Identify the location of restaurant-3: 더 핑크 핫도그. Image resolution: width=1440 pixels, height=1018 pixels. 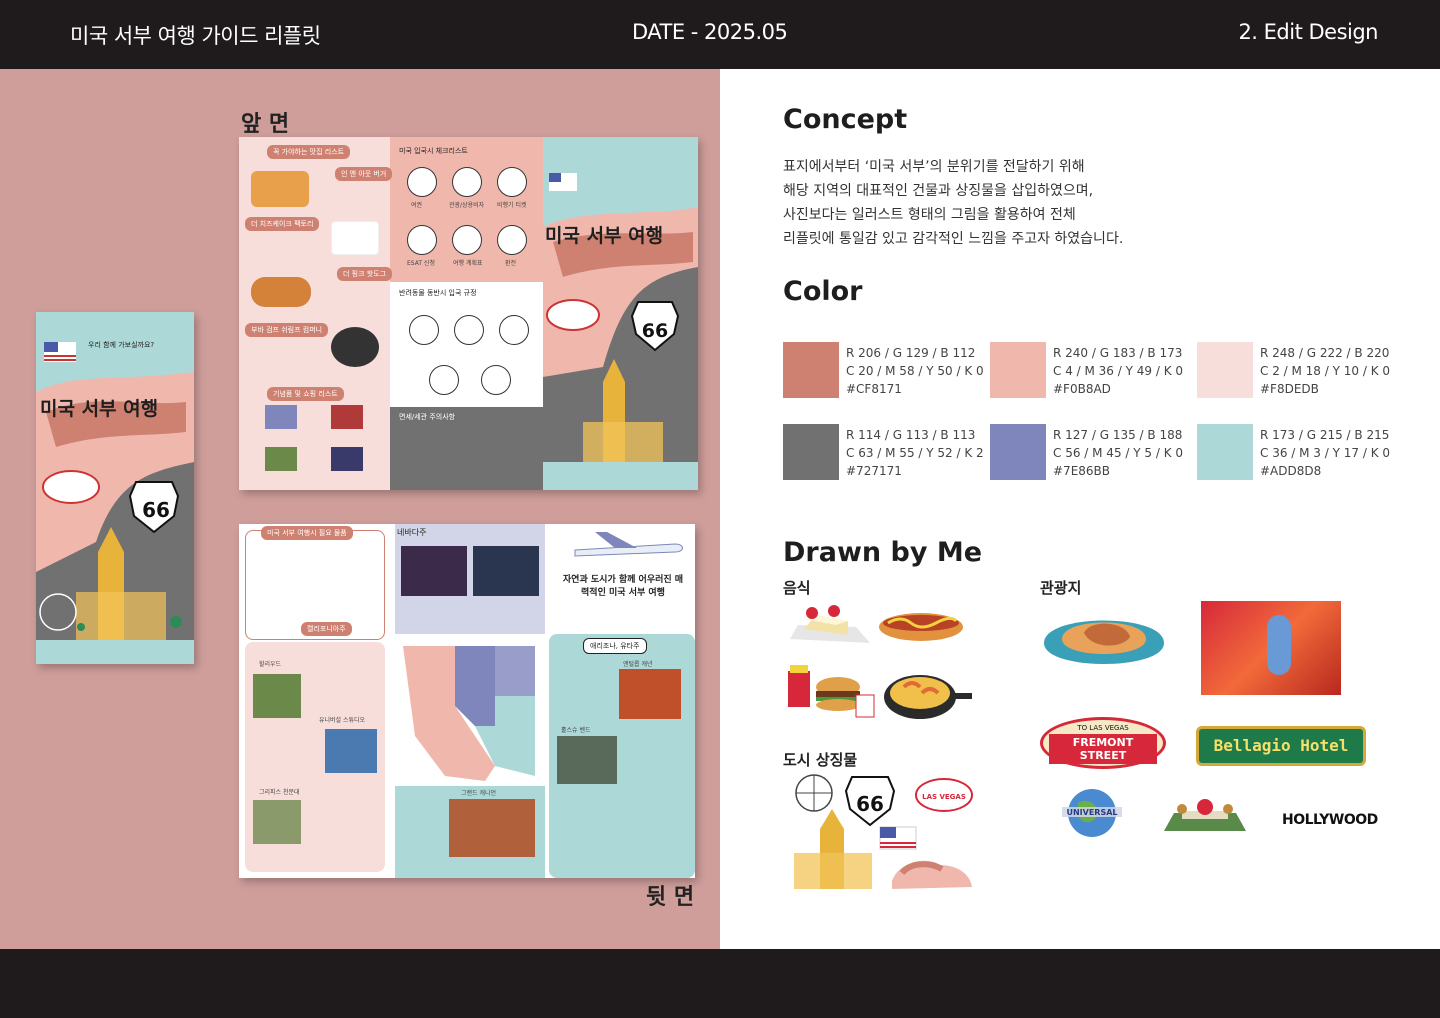
(365, 274).